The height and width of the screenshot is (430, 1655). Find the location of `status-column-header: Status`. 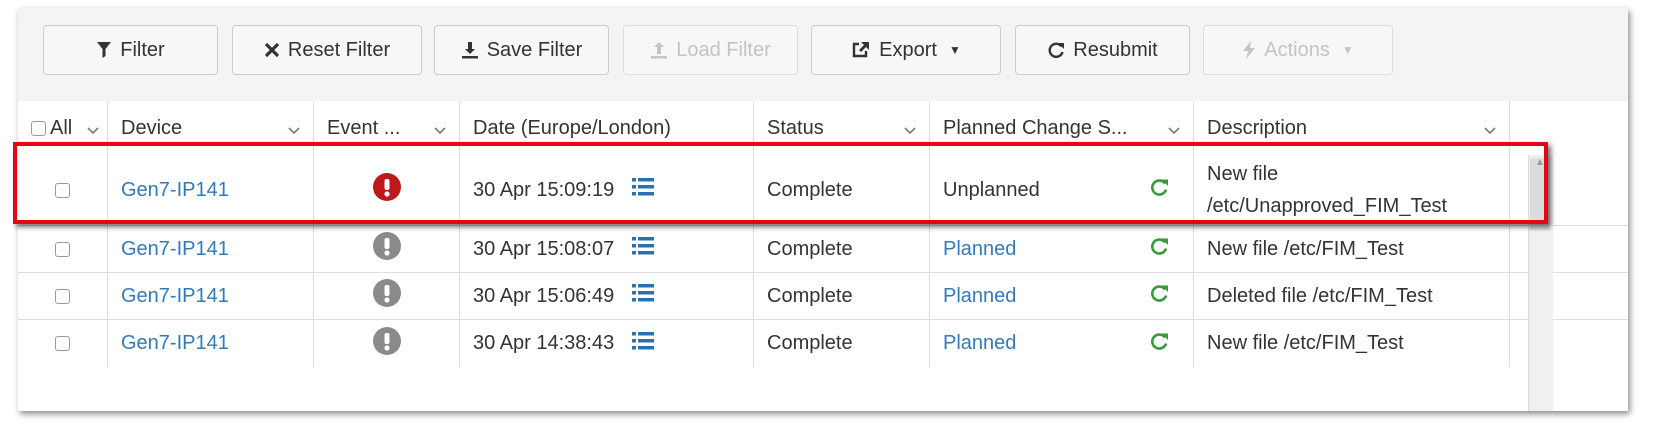

status-column-header: Status is located at coordinates (842, 128).